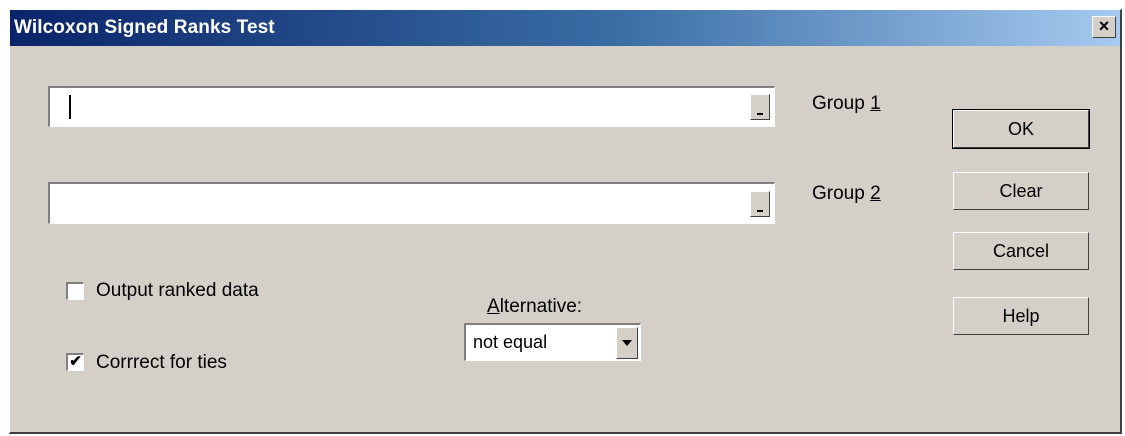 The height and width of the screenshot is (436, 1125). Describe the element at coordinates (1021, 316) in the screenshot. I see `help-button: Help` at that location.